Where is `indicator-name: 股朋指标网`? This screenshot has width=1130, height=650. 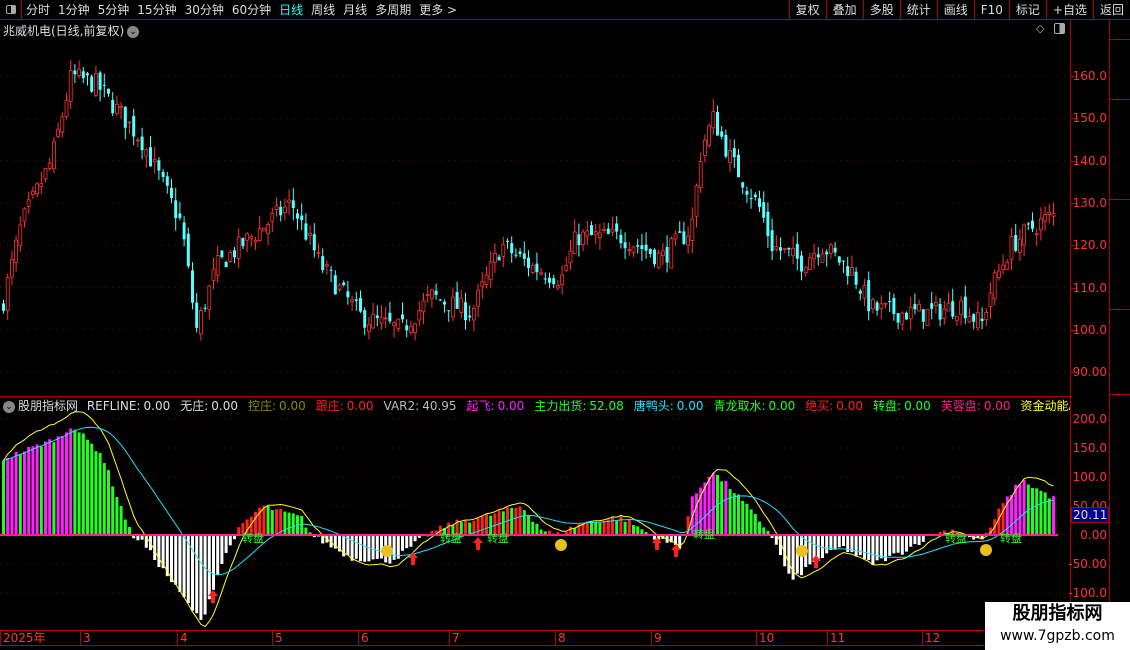 indicator-name: 股朋指标网 is located at coordinates (48, 406).